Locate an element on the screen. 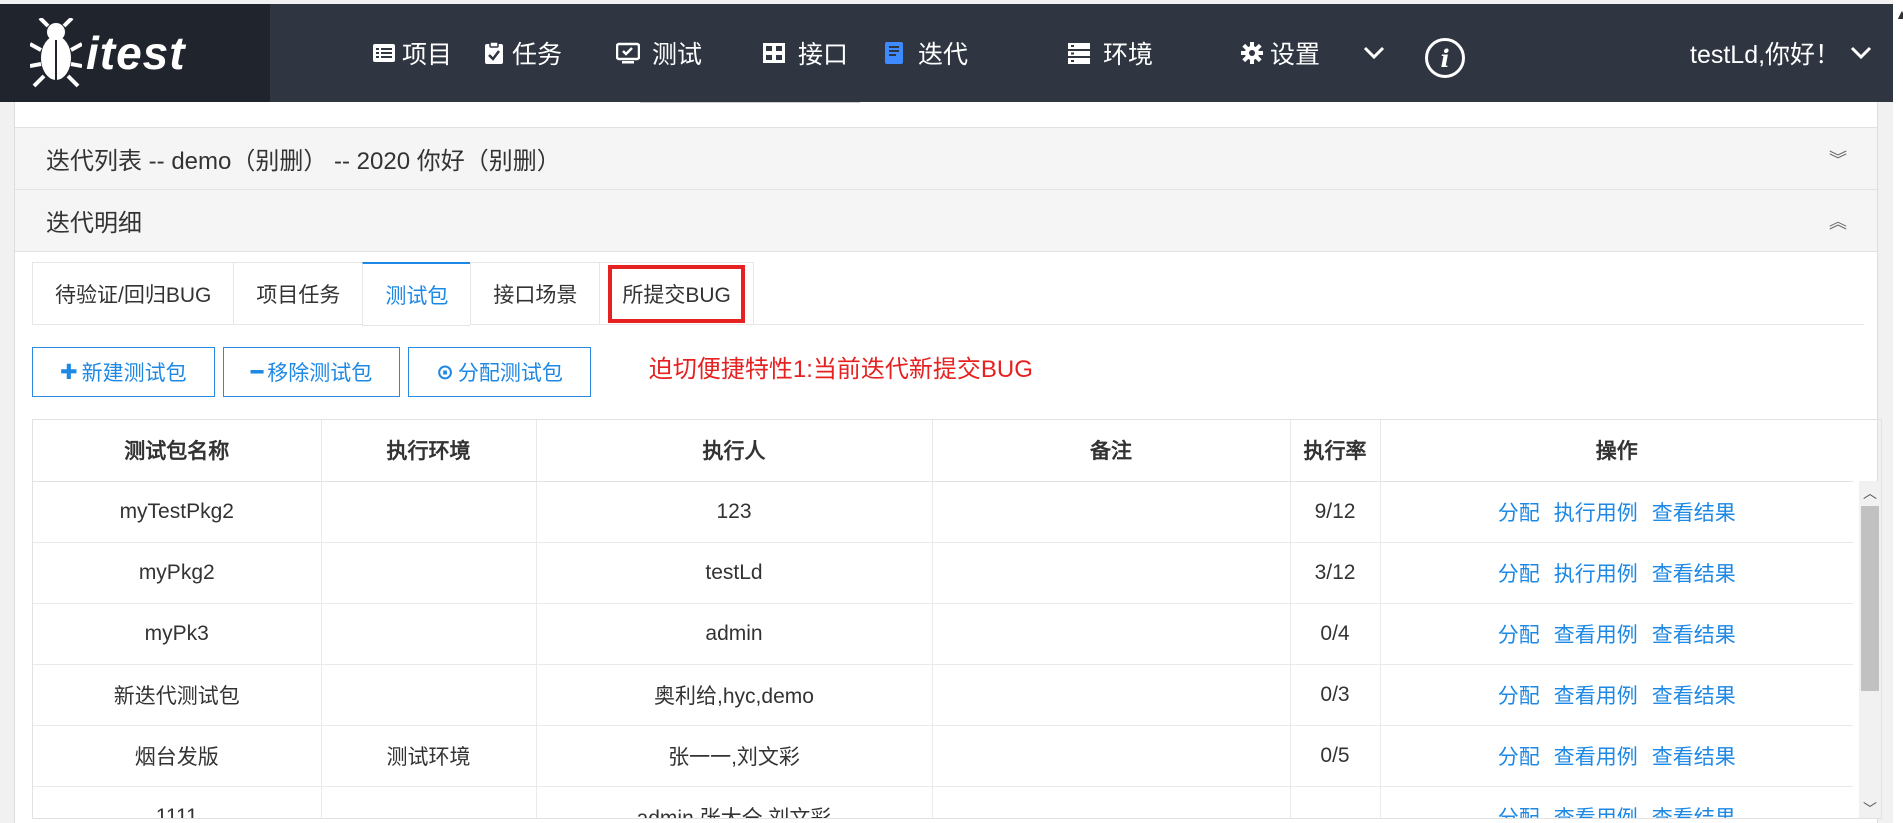  nav-item-test: 测试 is located at coordinates (659, 53).